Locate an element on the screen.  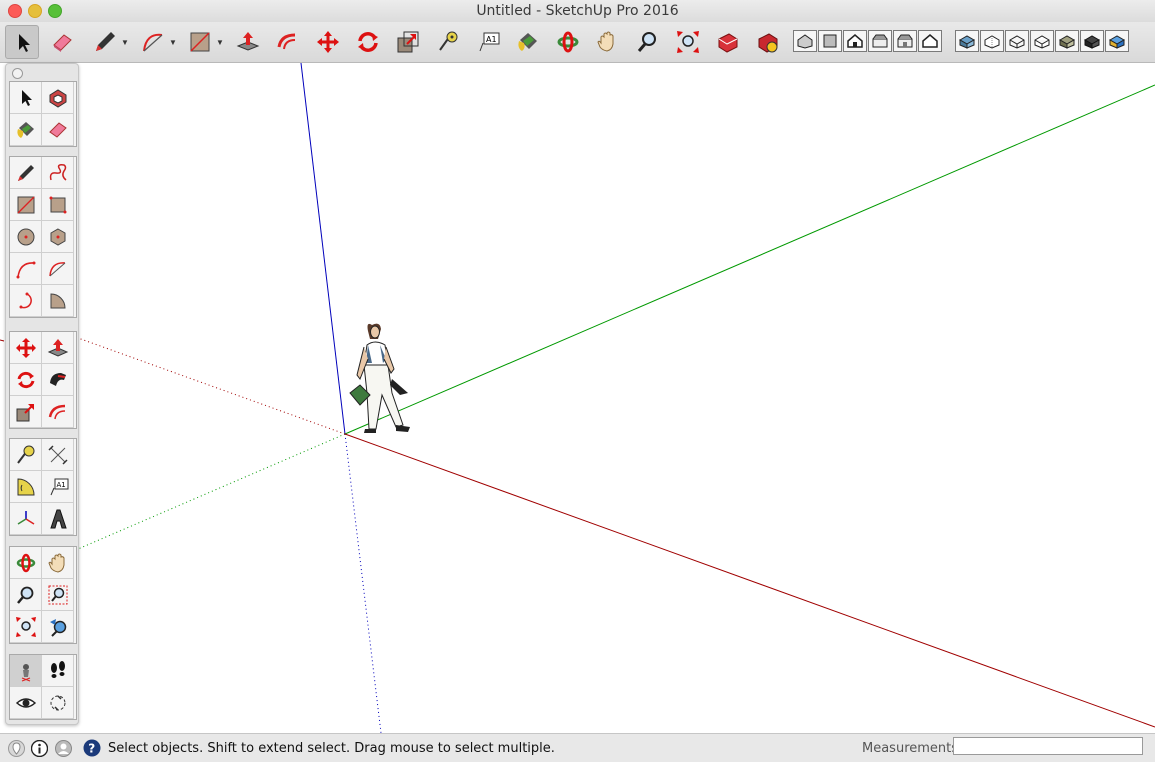
hidden-line-style-button is located at coordinates (1042, 41).